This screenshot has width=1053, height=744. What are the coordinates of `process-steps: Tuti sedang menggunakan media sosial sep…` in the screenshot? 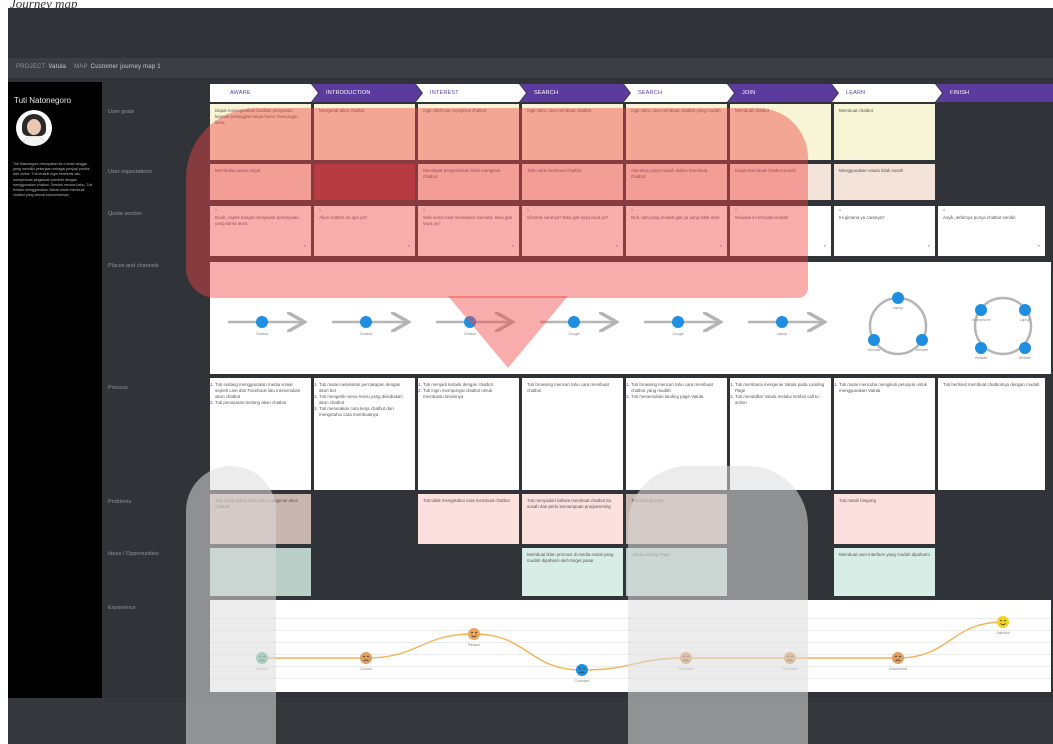 It's located at (260, 394).